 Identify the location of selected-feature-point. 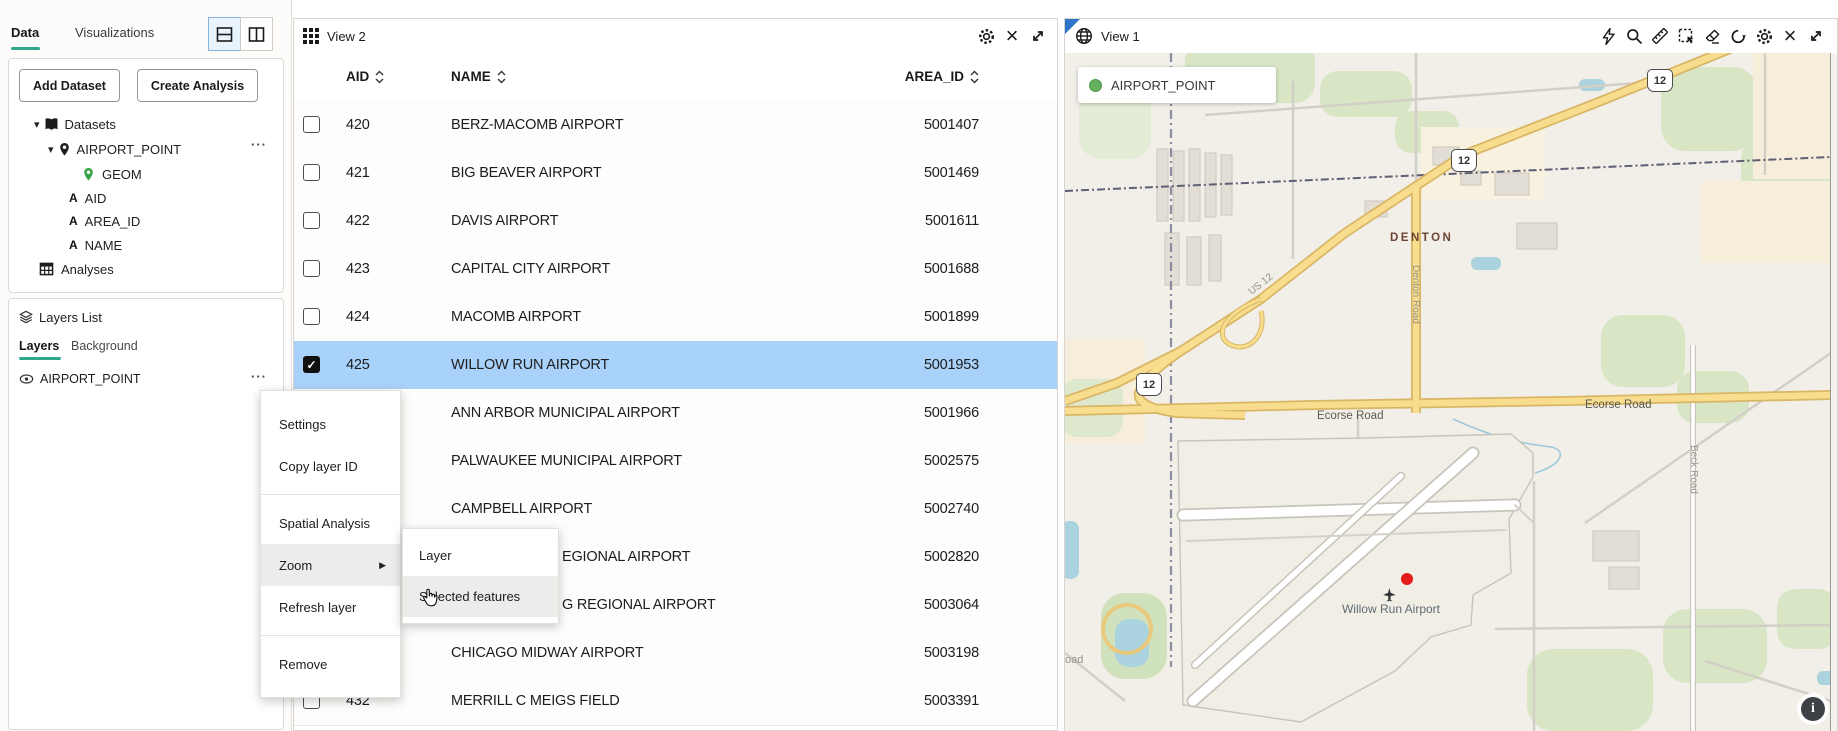
(1407, 579).